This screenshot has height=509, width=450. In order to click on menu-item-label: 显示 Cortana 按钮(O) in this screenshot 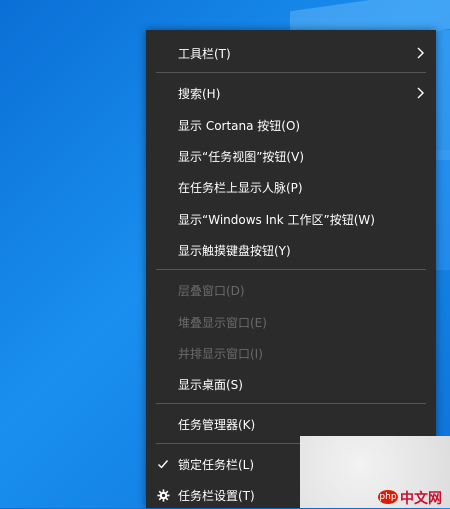, I will do `click(239, 125)`.